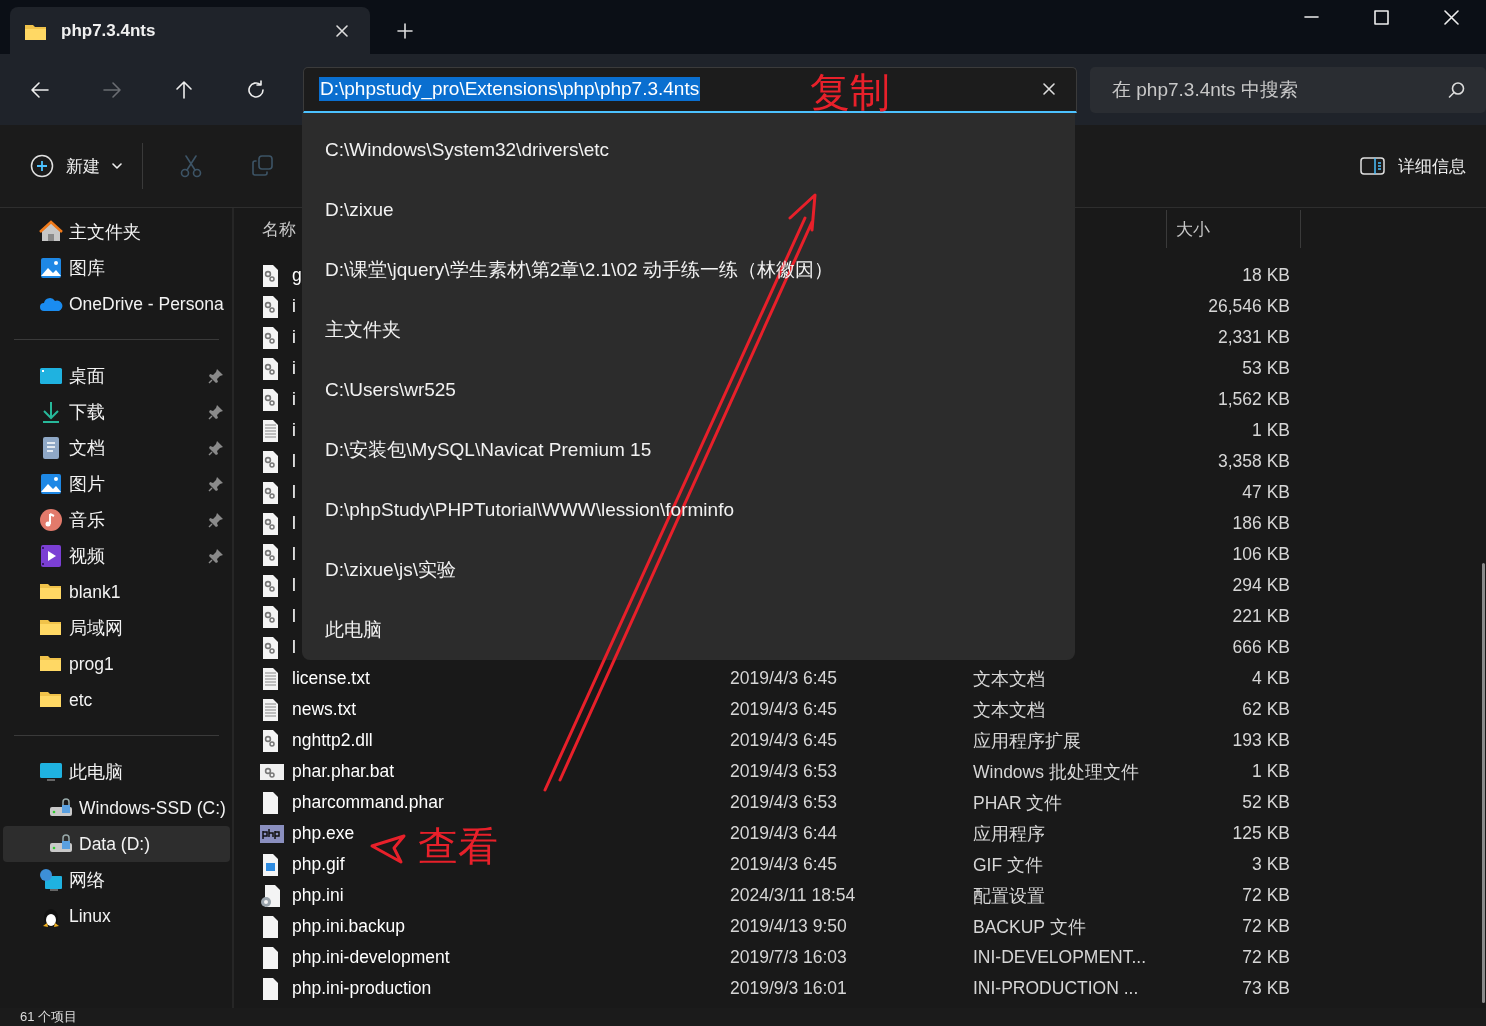 This screenshot has width=1486, height=1026. What do you see at coordinates (362, 988) in the screenshot?
I see `file-name: php.ini-production` at bounding box center [362, 988].